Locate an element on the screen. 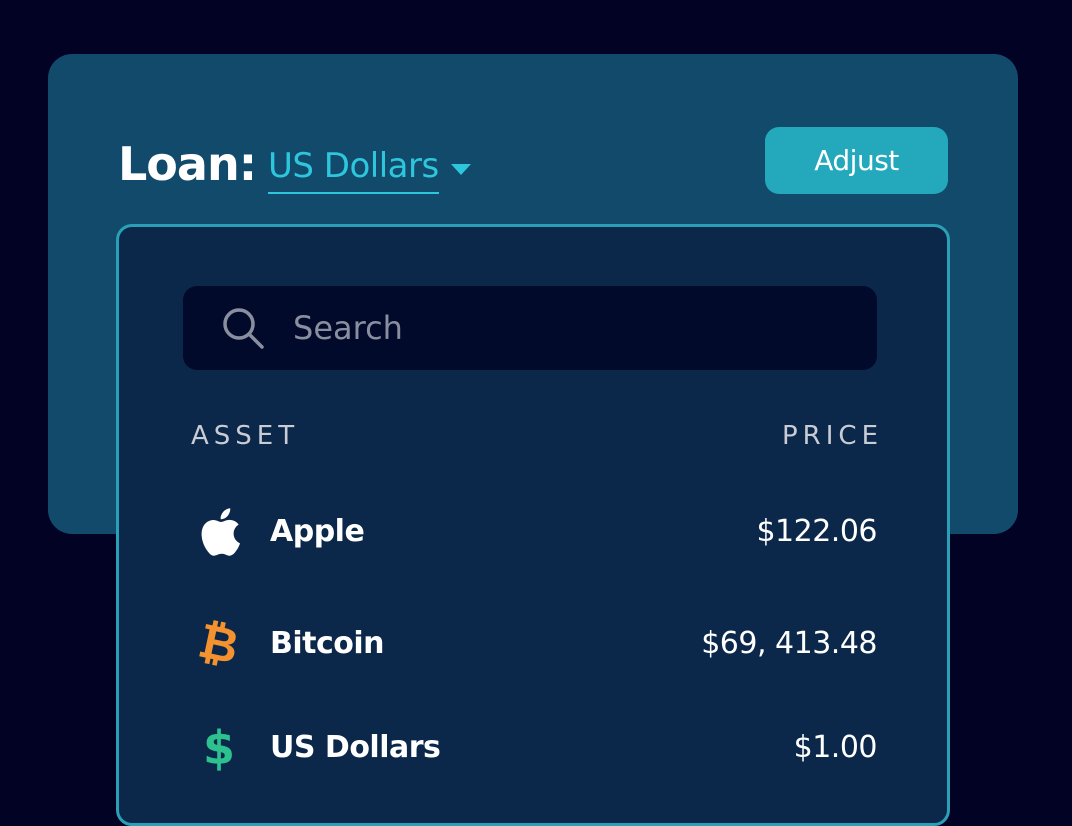  currency-select-value: US Dollars is located at coordinates (353, 168).